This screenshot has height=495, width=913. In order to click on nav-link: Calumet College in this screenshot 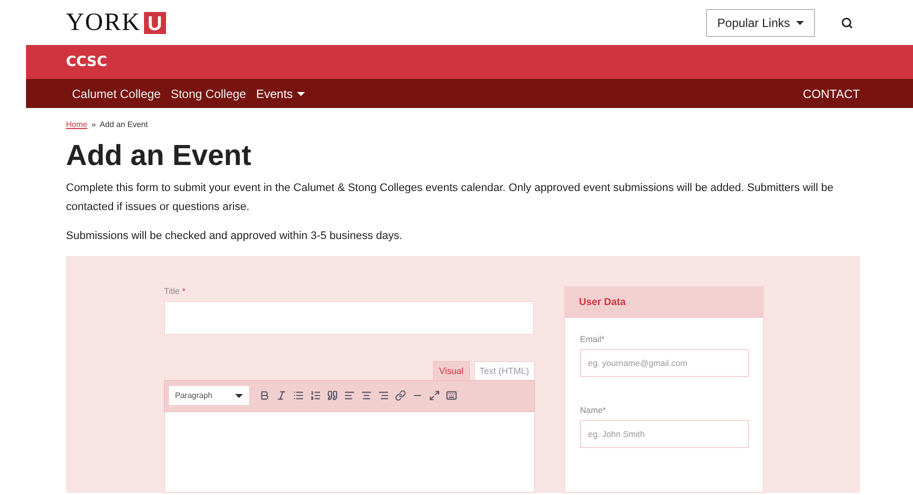, I will do `click(116, 93)`.